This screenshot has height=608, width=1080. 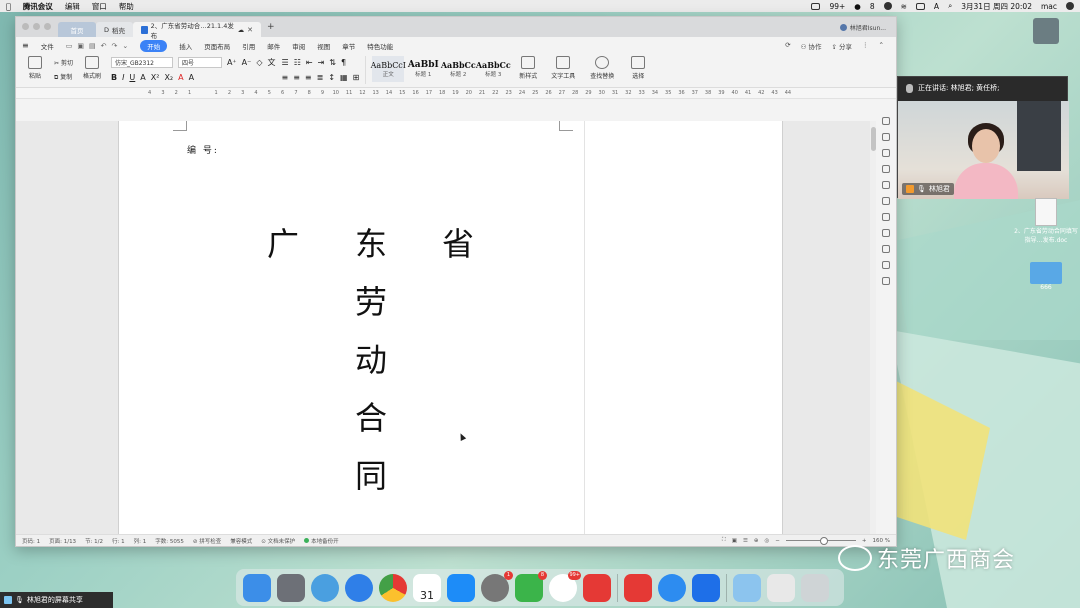 I want to click on new-tab-button: +, so click(x=271, y=27).